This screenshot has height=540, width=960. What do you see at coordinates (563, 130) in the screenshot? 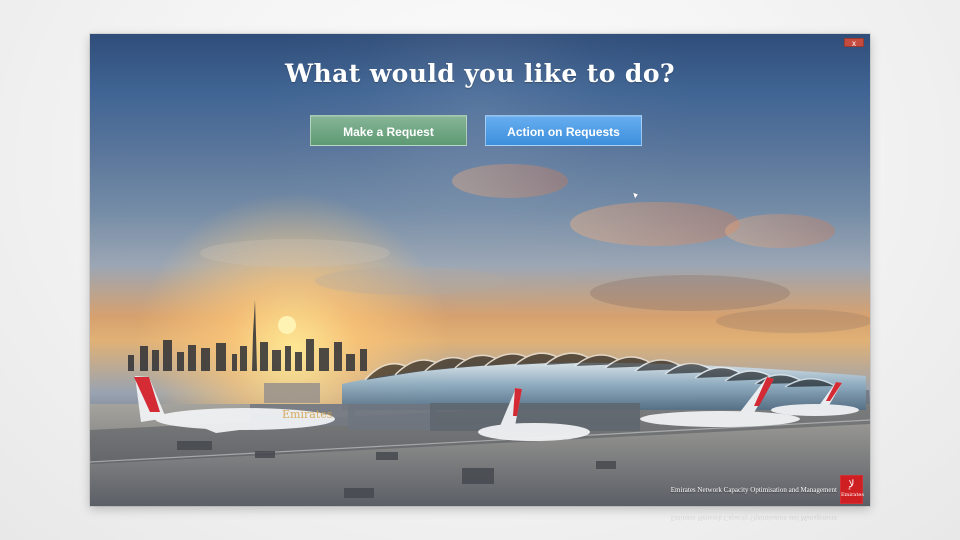
I see `action-on-requests-button: Action on Requests` at bounding box center [563, 130].